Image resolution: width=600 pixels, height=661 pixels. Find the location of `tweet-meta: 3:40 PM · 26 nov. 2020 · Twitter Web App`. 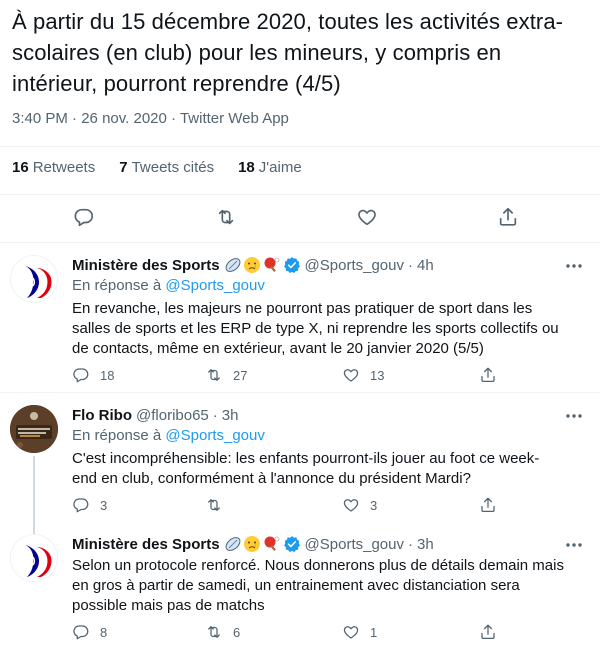

tweet-meta: 3:40 PM · 26 nov. 2020 · Twitter Web App is located at coordinates (150, 118).